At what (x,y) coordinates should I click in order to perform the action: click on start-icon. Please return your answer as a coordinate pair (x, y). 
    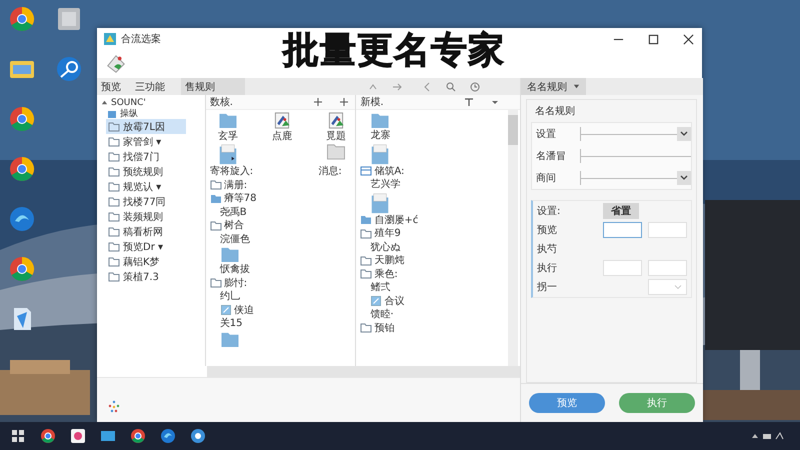
    Looking at the image, I should click on (18, 436).